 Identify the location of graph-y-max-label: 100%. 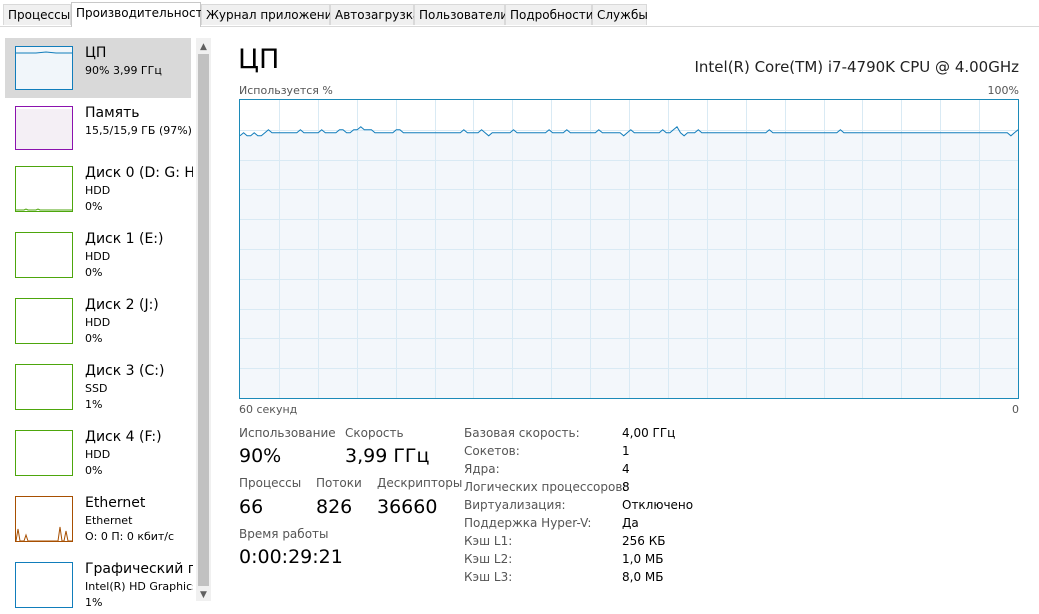
(1003, 90).